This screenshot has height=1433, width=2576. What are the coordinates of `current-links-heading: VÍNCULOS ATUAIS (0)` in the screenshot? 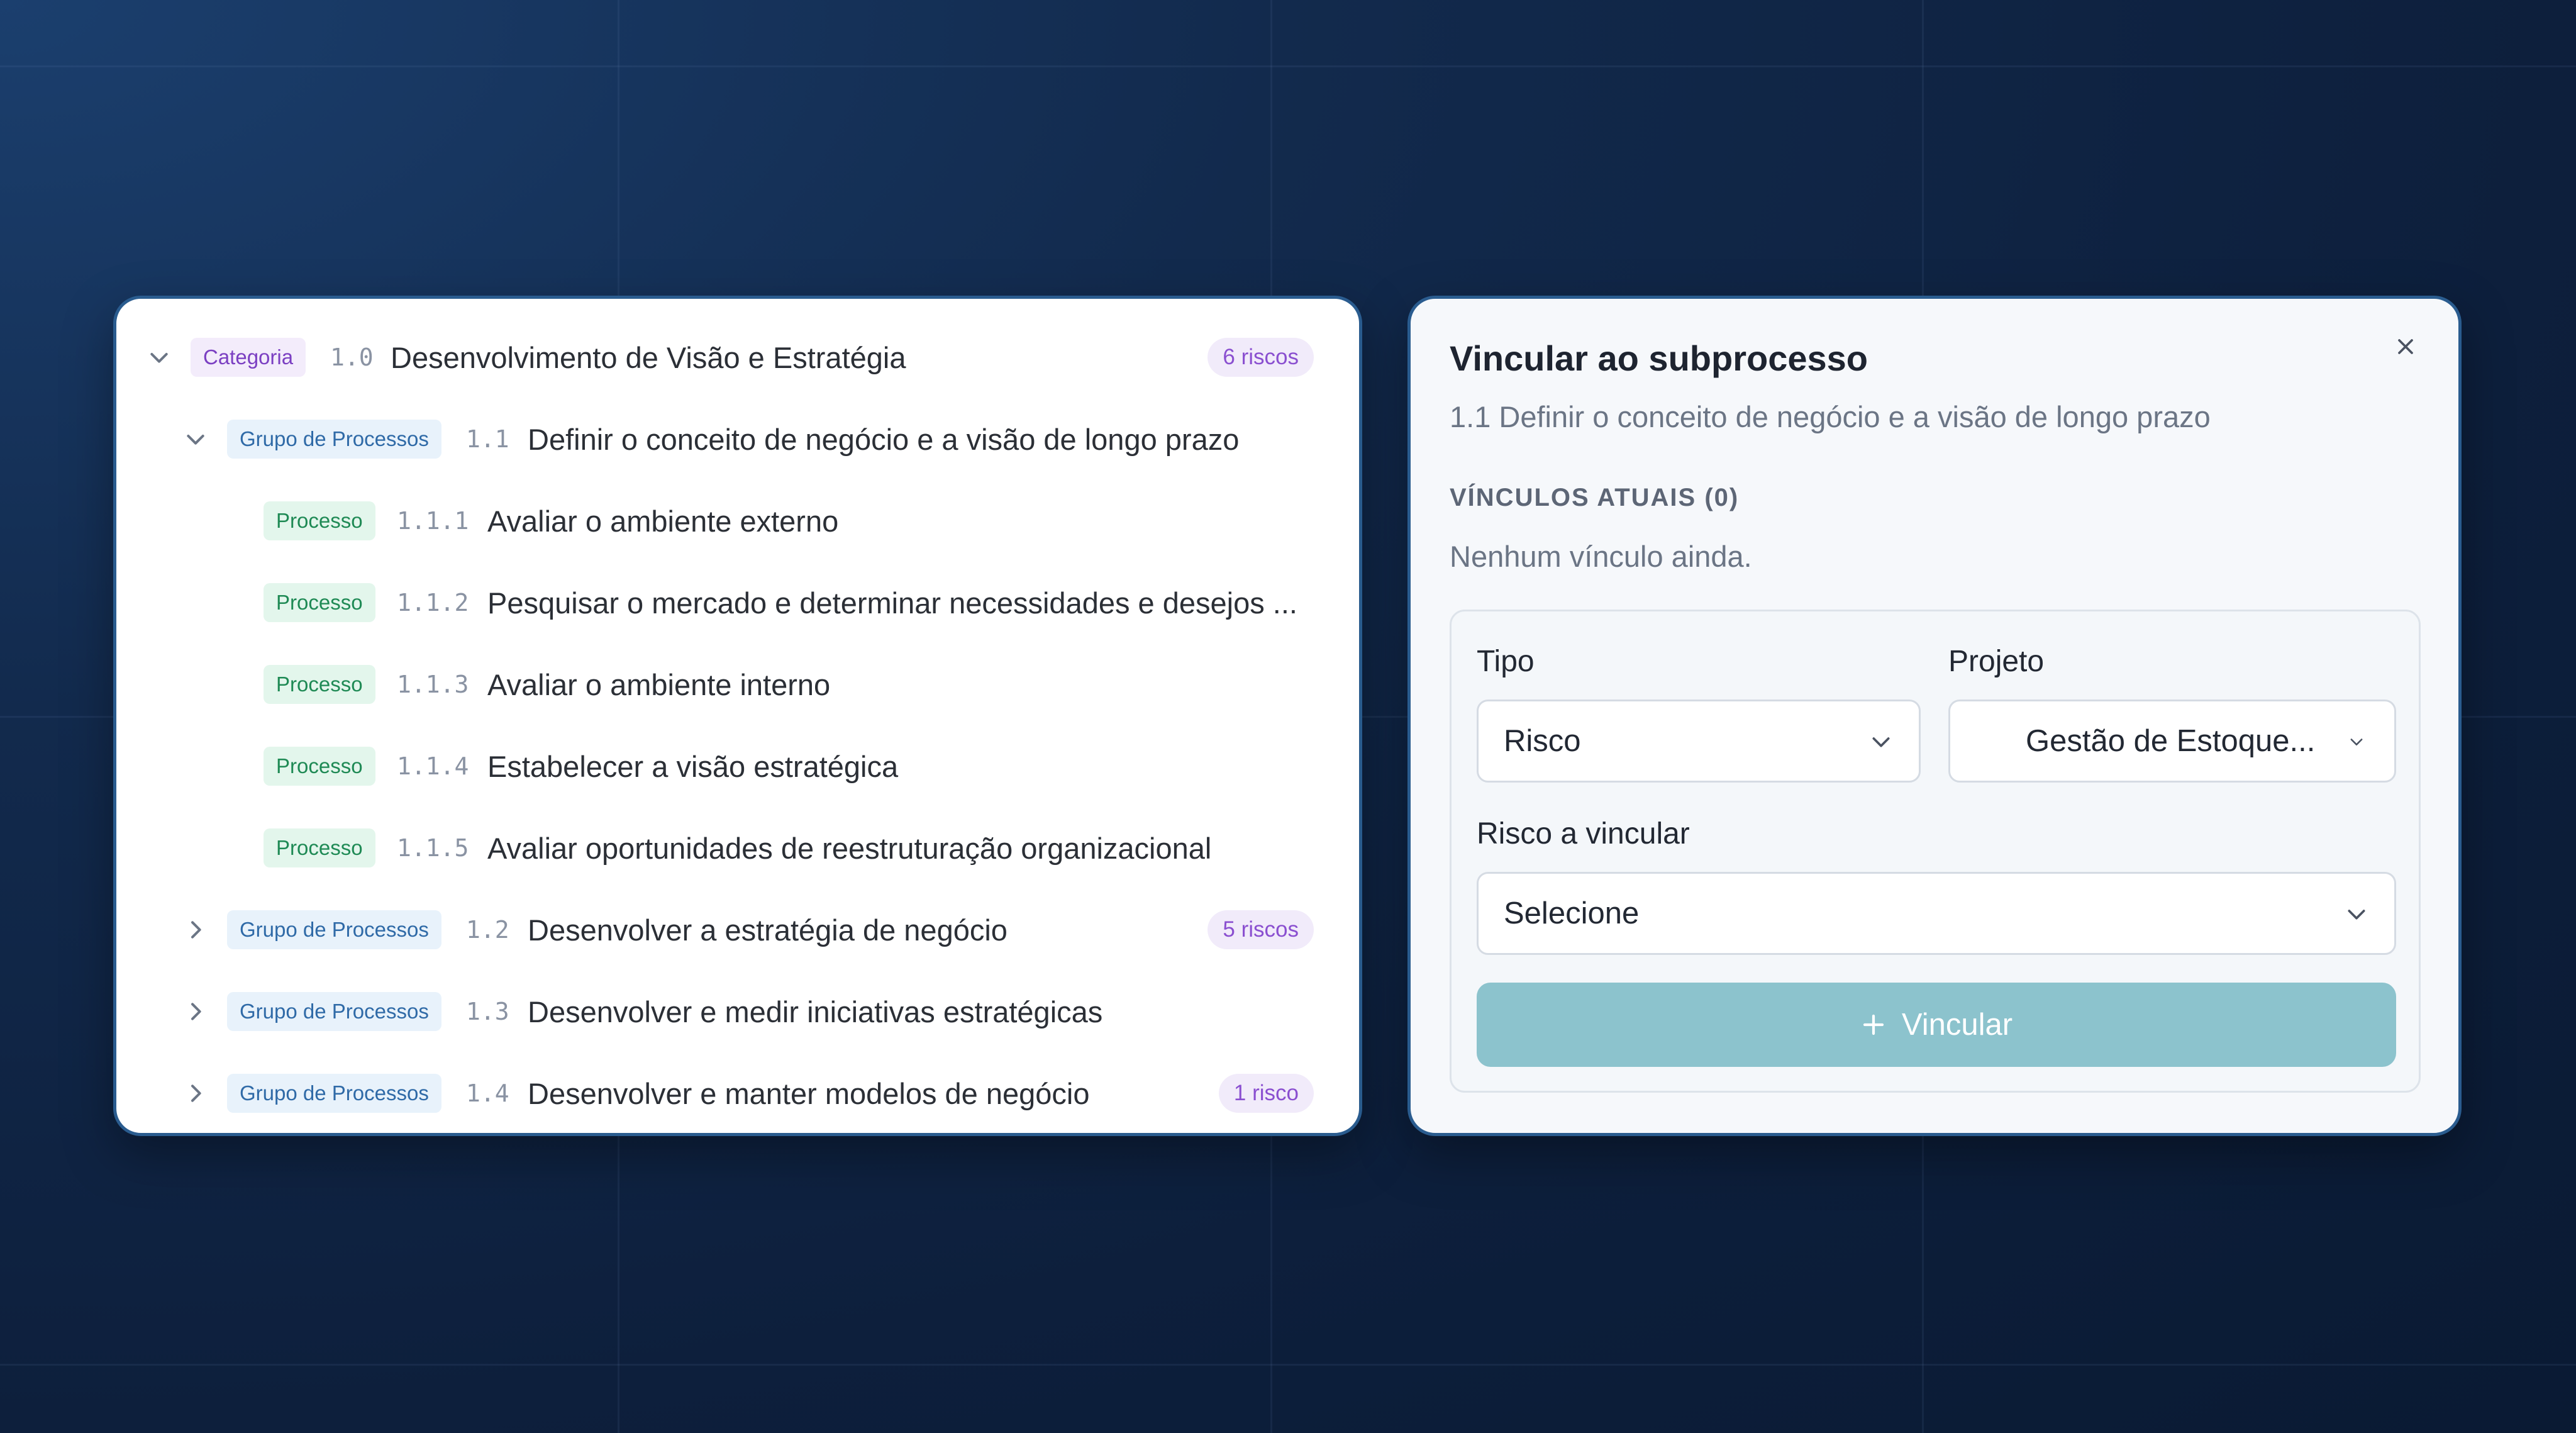 It's located at (1595, 497).